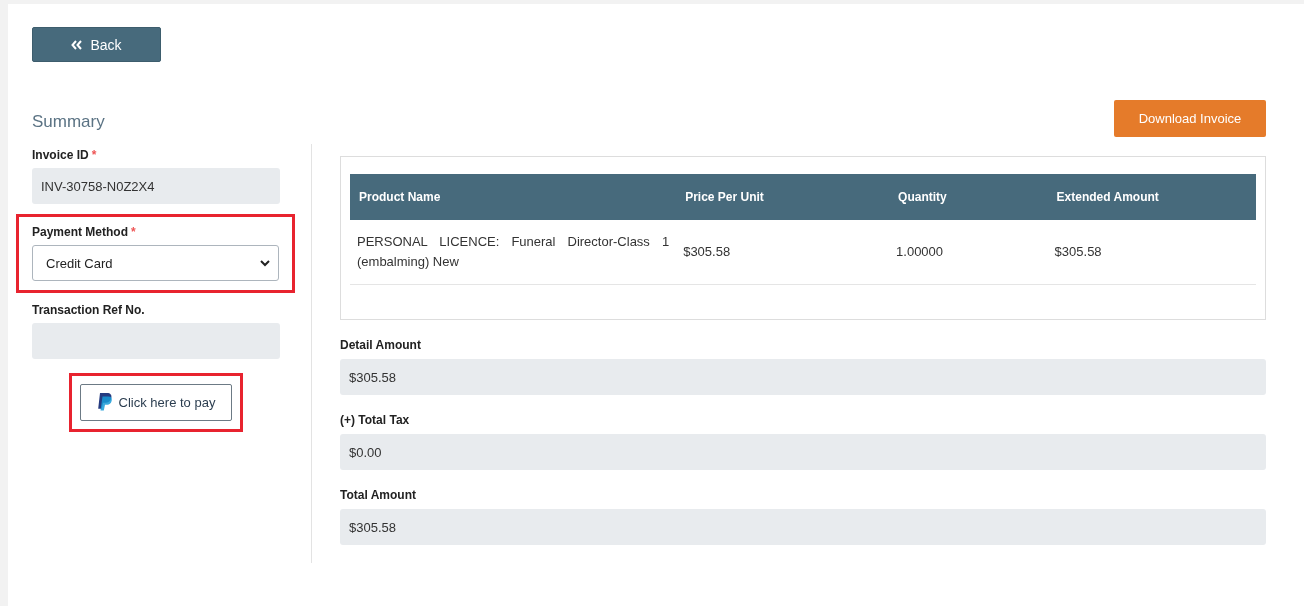 The image size is (1304, 606). What do you see at coordinates (155, 263) in the screenshot?
I see `payment-method-select: Credit Card` at bounding box center [155, 263].